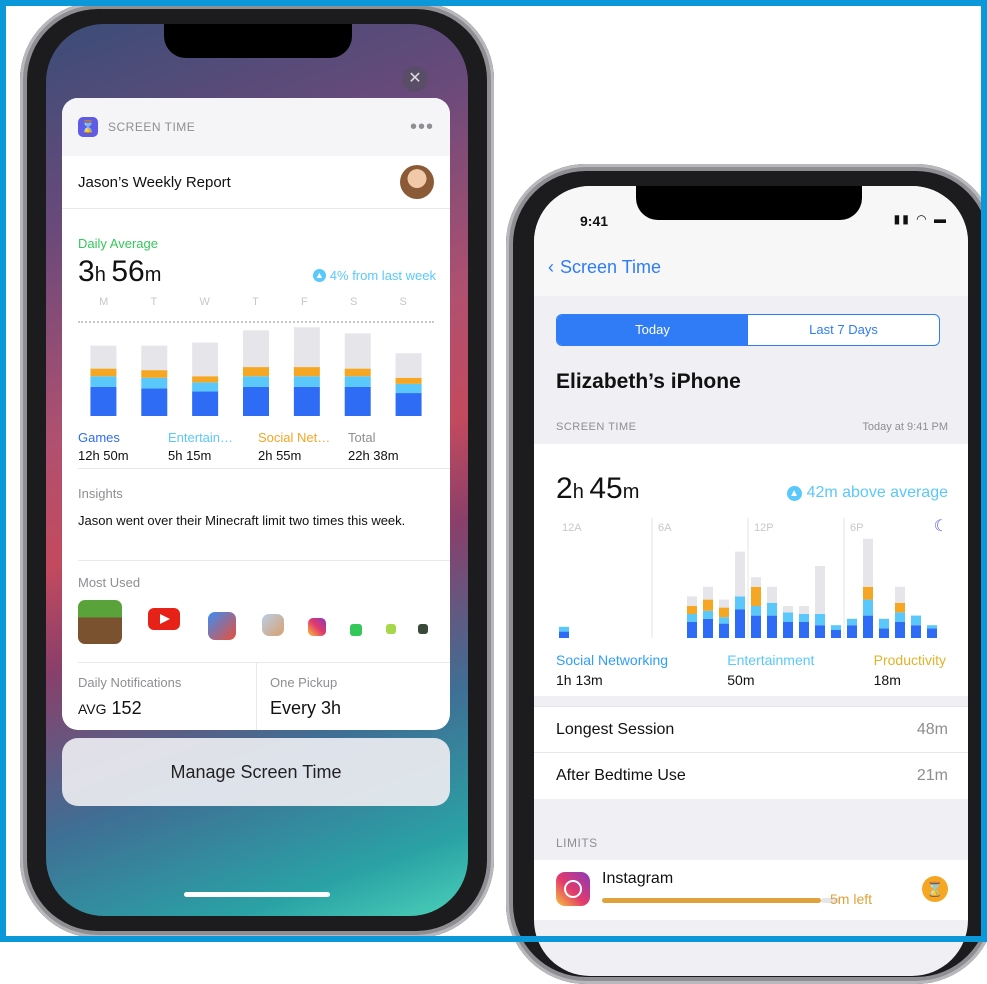 The width and height of the screenshot is (987, 984). I want to click on hour-label: 6P, so click(857, 528).